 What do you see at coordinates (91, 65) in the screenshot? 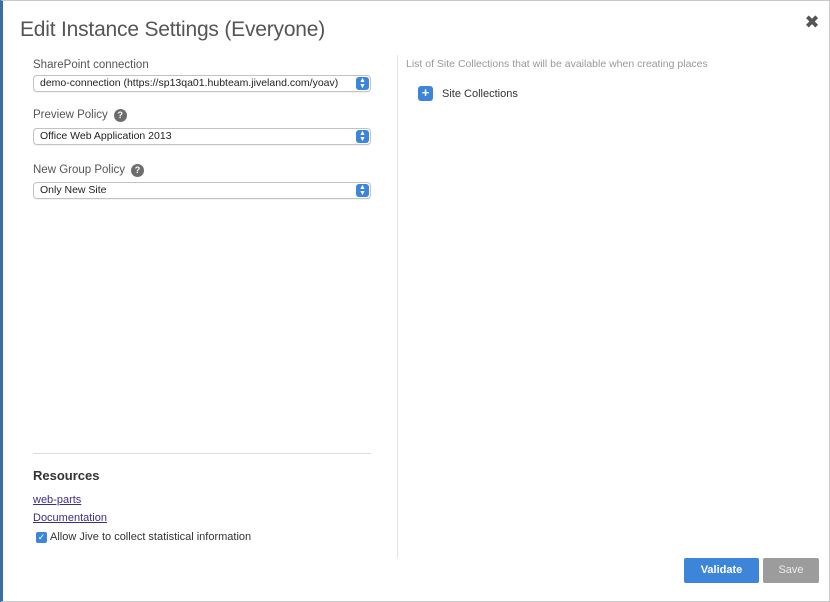
I see `sharepoint-connection-label-text: SharePoint connection` at bounding box center [91, 65].